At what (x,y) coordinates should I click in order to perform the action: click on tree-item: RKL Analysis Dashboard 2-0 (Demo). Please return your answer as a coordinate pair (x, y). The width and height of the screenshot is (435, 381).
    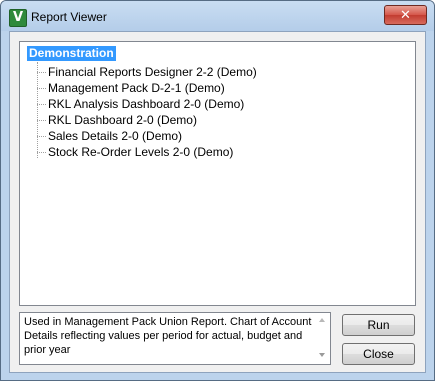
    Looking at the image, I should click on (140, 104).